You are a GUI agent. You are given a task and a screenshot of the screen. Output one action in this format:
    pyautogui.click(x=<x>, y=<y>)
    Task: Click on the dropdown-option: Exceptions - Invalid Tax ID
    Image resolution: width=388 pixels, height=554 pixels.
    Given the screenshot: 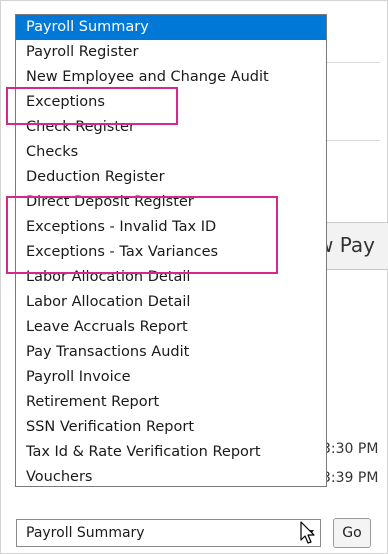 What is the action you would take?
    pyautogui.click(x=171, y=227)
    